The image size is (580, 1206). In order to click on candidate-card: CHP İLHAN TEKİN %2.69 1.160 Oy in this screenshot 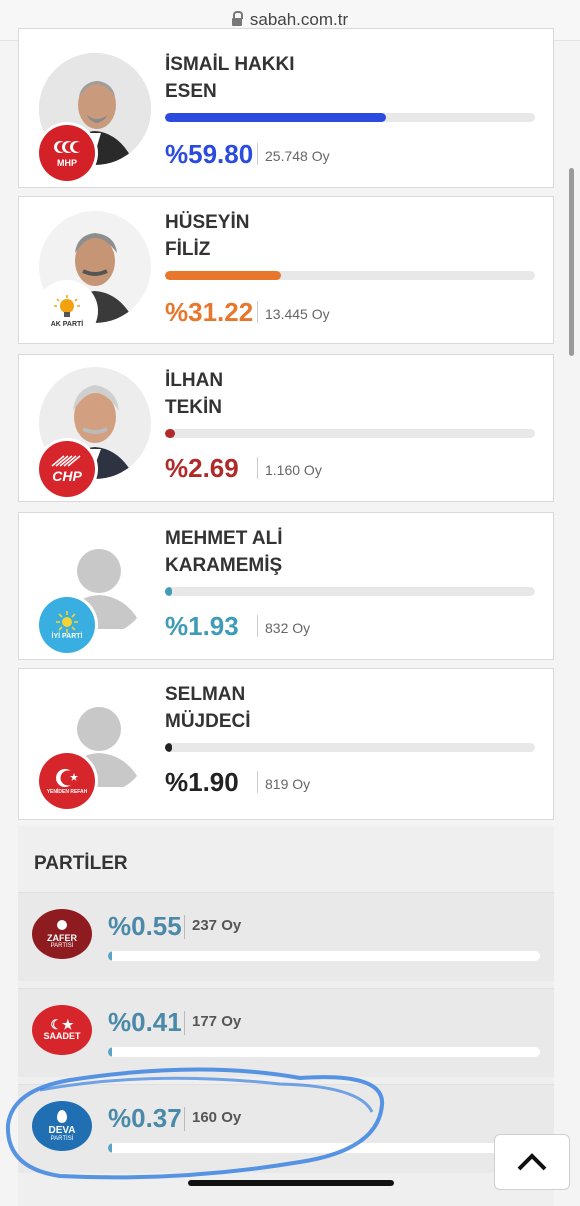, I will do `click(286, 428)`.